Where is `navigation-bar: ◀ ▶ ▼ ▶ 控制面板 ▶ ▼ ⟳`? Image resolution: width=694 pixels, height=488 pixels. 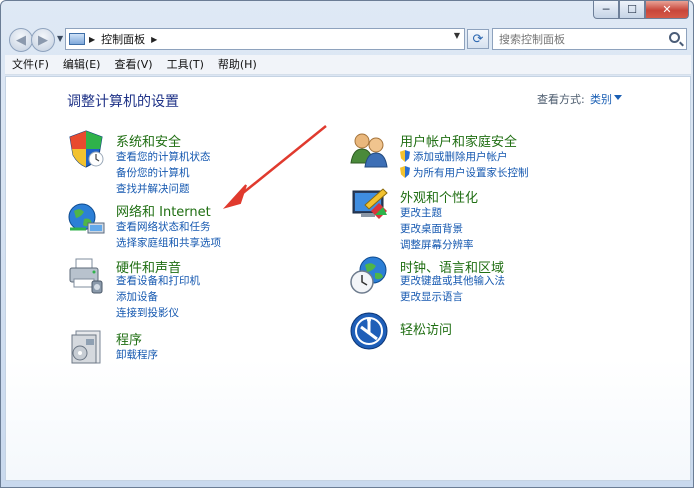
navigation-bar: ◀ ▶ ▼ ▶ 控制面板 ▶ ▼ ⟳ is located at coordinates (347, 39).